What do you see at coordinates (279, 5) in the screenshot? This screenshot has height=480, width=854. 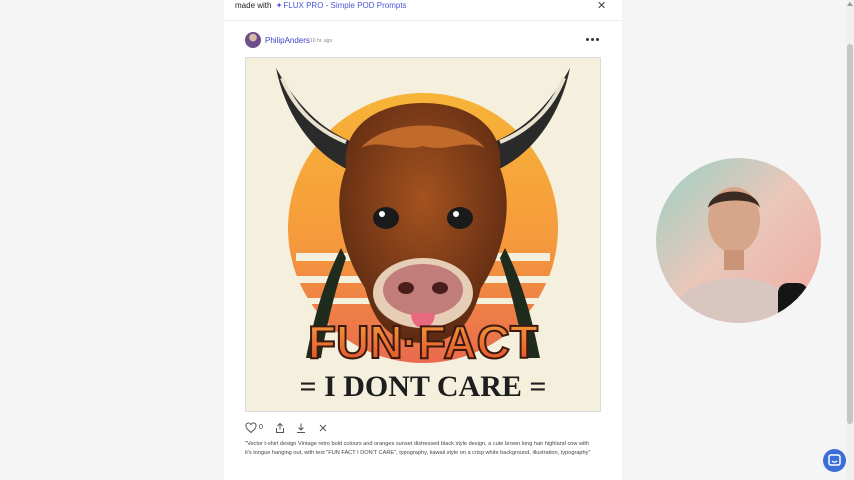 I see `sparkle-icon: ✦` at bounding box center [279, 5].